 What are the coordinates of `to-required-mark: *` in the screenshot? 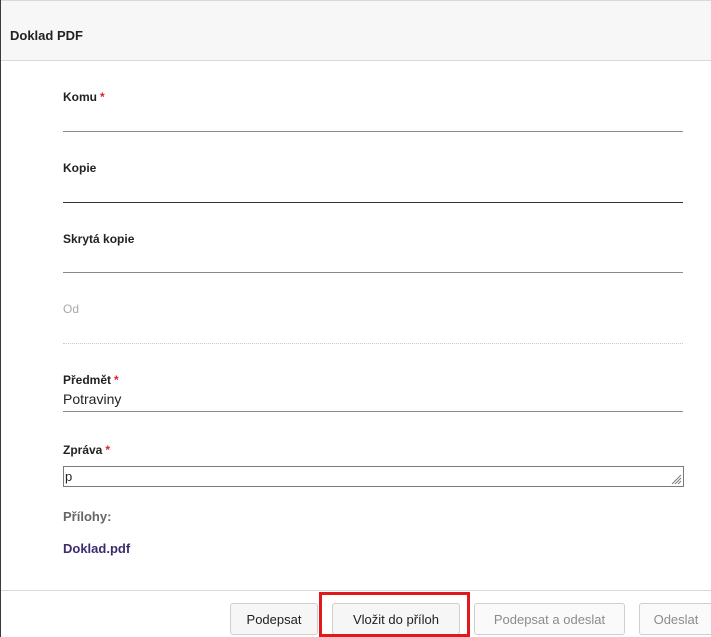 It's located at (102, 97).